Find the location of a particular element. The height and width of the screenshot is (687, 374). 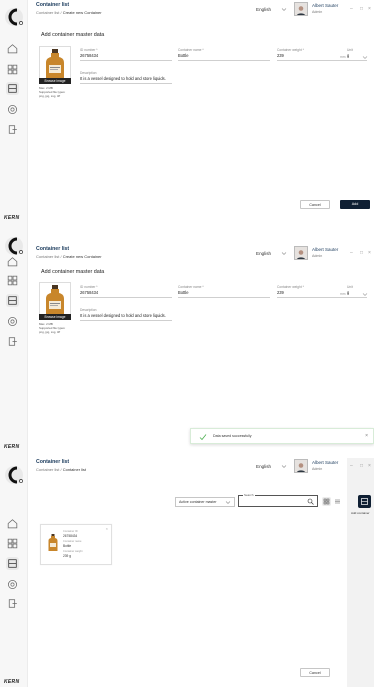

card-weight-value: 239 g is located at coordinates (67, 556).